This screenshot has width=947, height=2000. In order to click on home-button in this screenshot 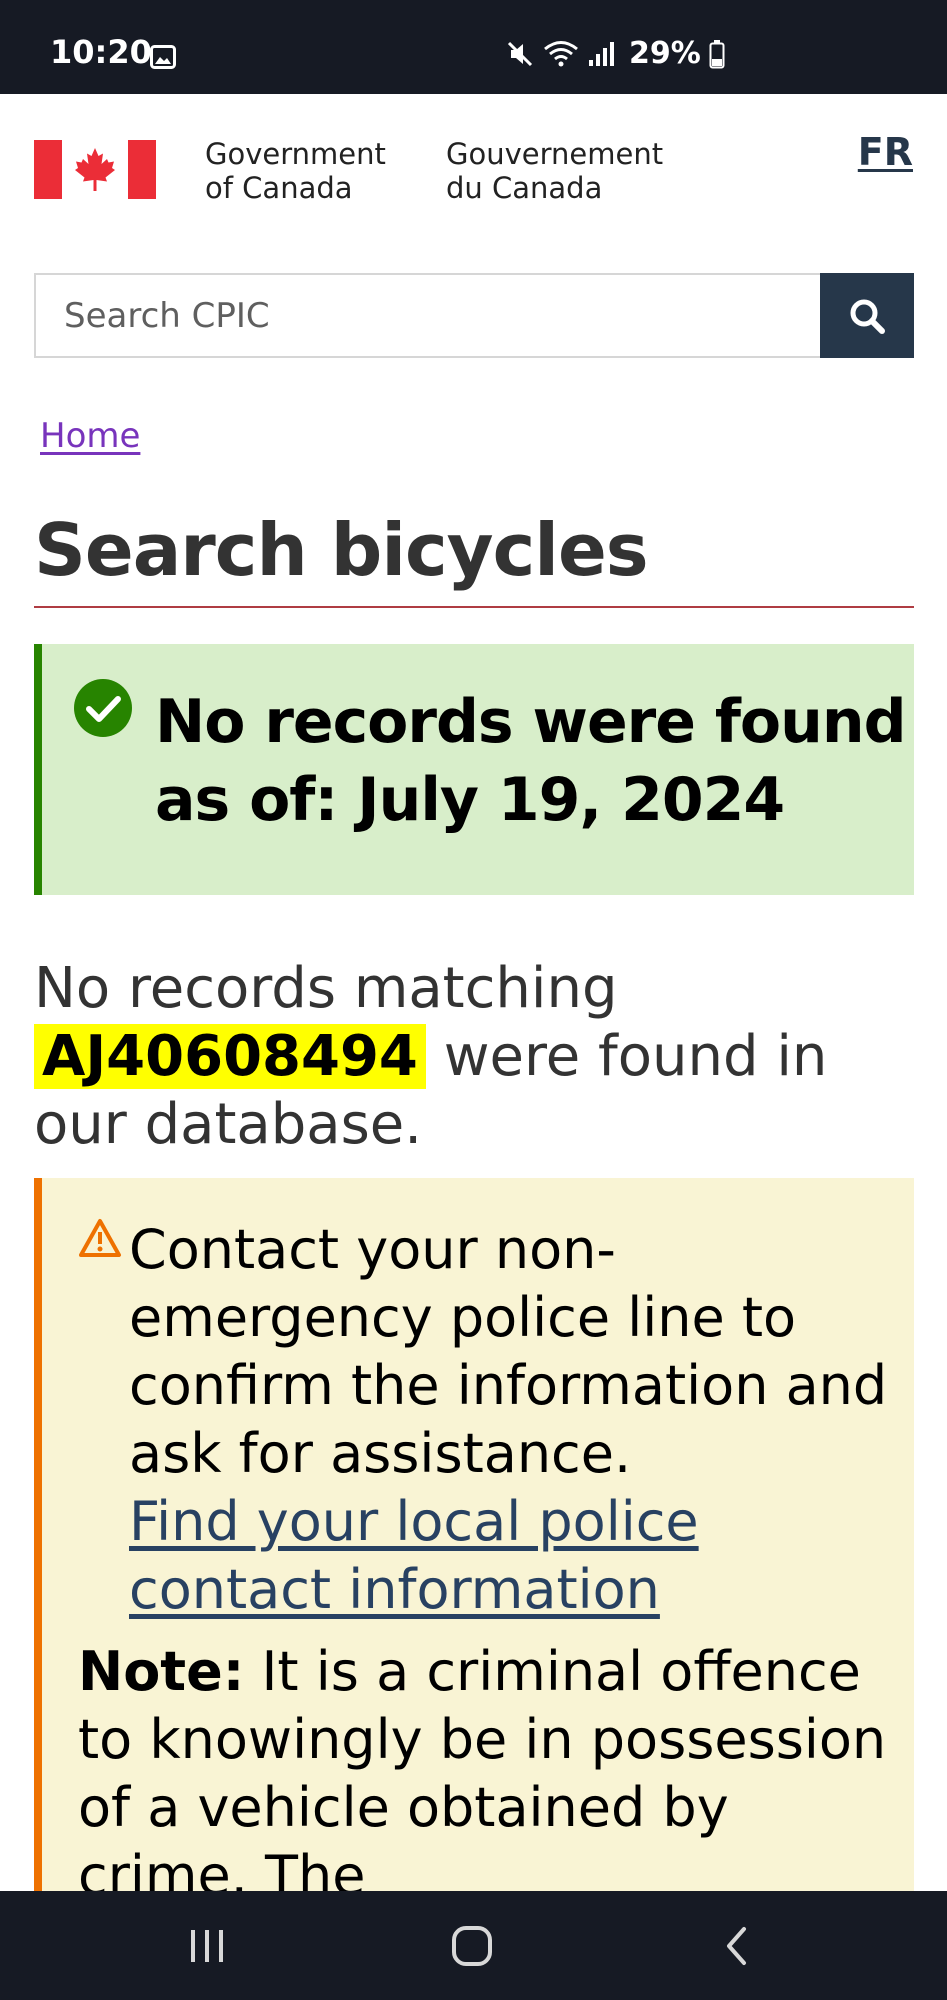, I will do `click(472, 1946)`.